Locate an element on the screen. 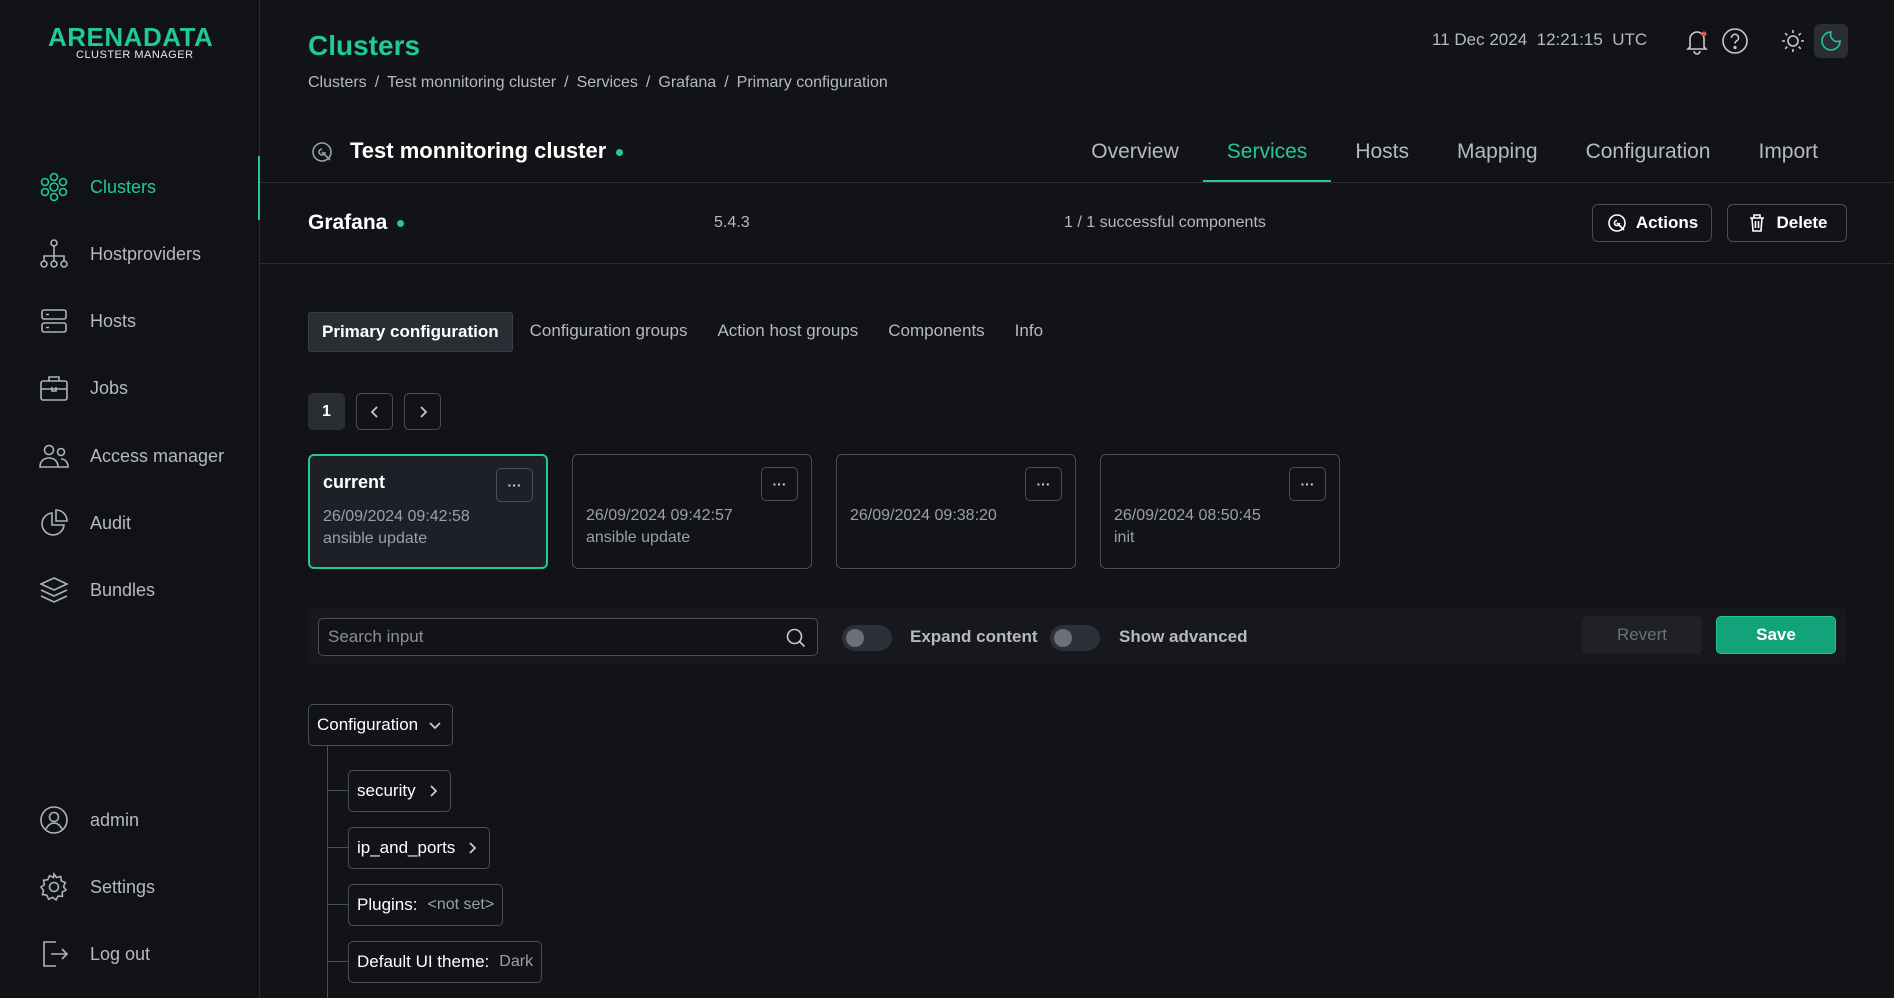  config-node-default-ui-theme: Default UI theme: Dark is located at coordinates (445, 962).